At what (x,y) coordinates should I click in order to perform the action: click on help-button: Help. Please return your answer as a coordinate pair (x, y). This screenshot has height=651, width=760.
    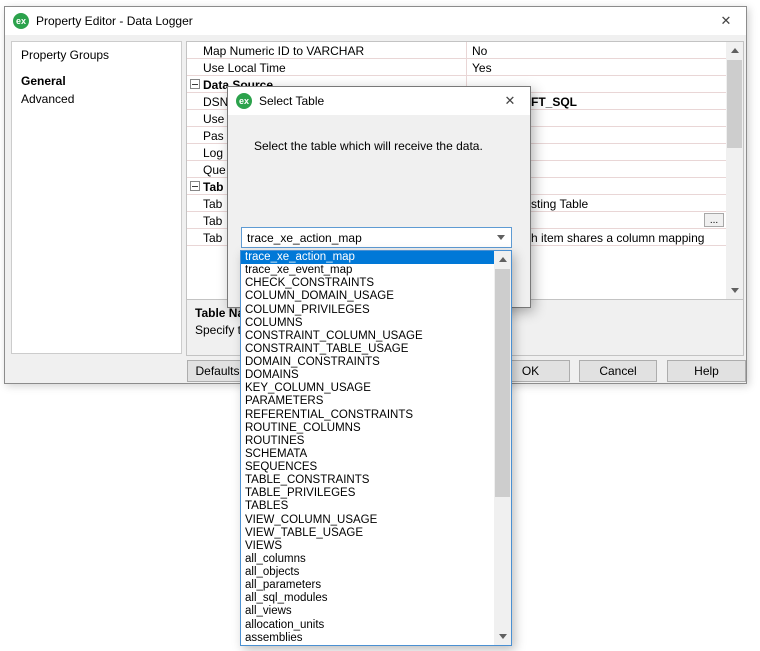
    Looking at the image, I should click on (706, 371).